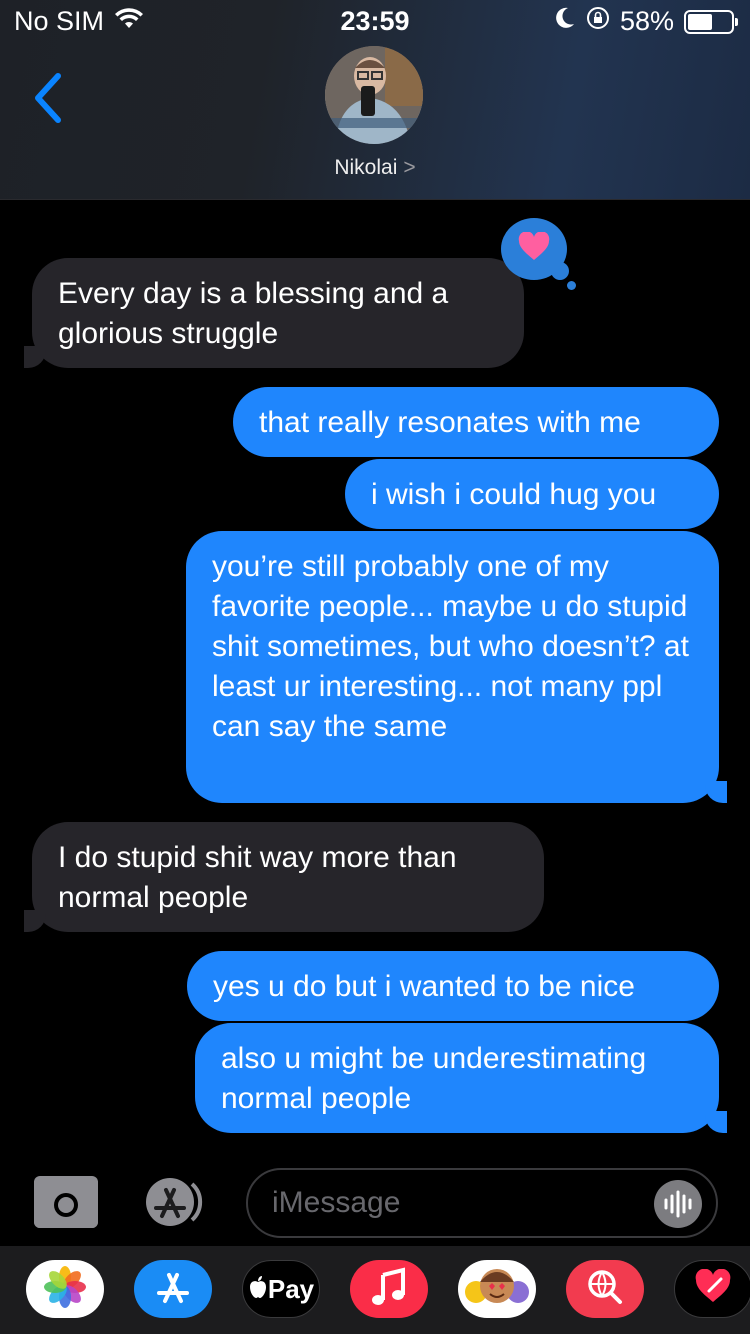  Describe the element at coordinates (424, 986) in the screenshot. I see `message-text: yes u do but i wanted to be nice` at that location.